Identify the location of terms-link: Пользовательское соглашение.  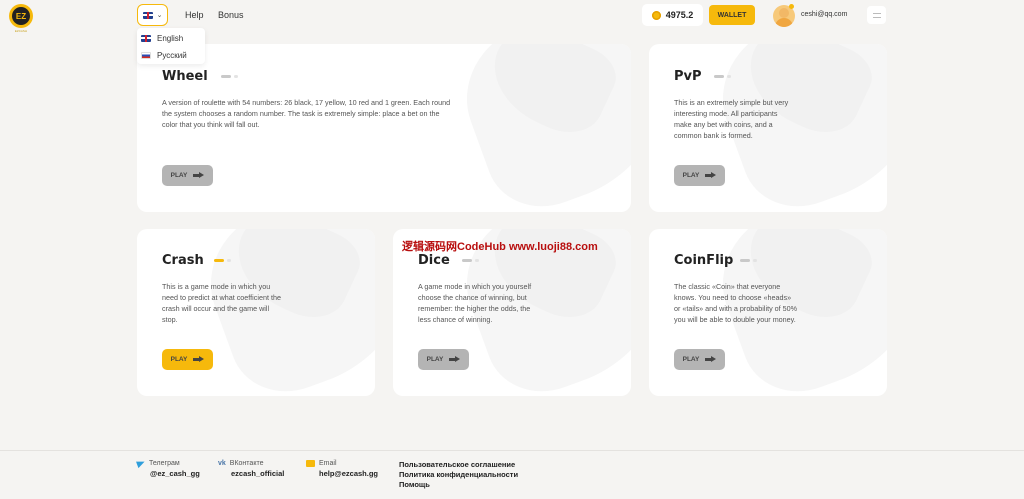
(458, 465).